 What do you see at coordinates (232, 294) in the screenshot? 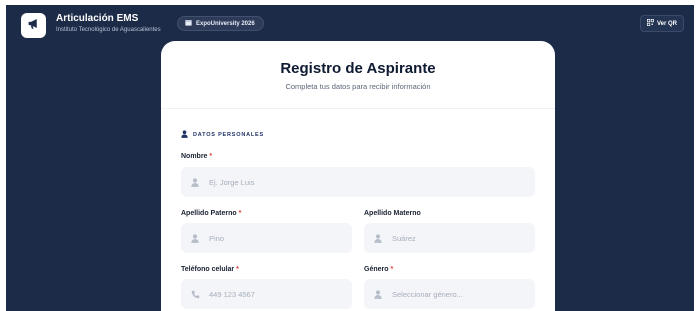
I see `telefono-placeholder: 449 123 4567` at bounding box center [232, 294].